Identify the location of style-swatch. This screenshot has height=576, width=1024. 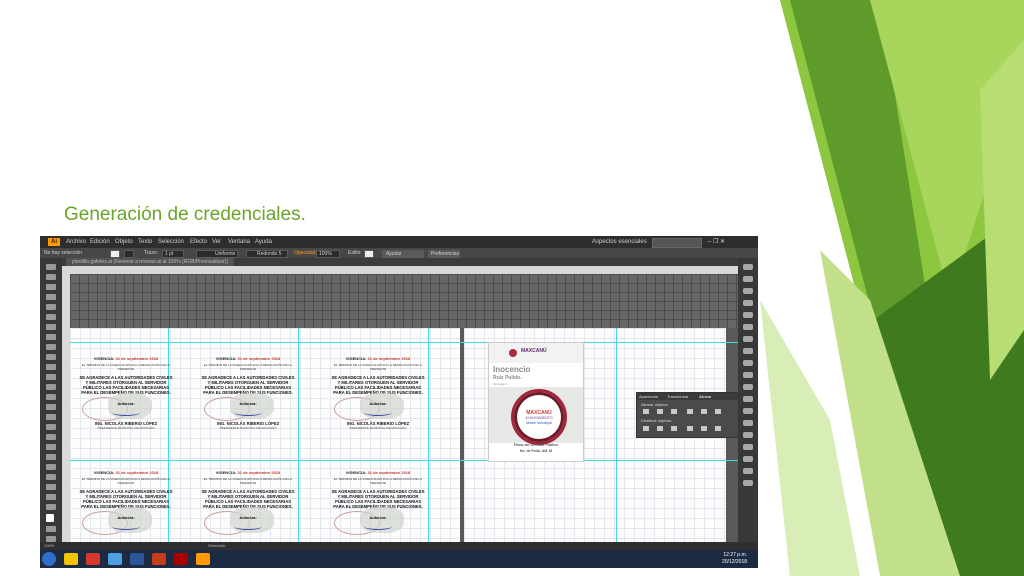
(369, 254).